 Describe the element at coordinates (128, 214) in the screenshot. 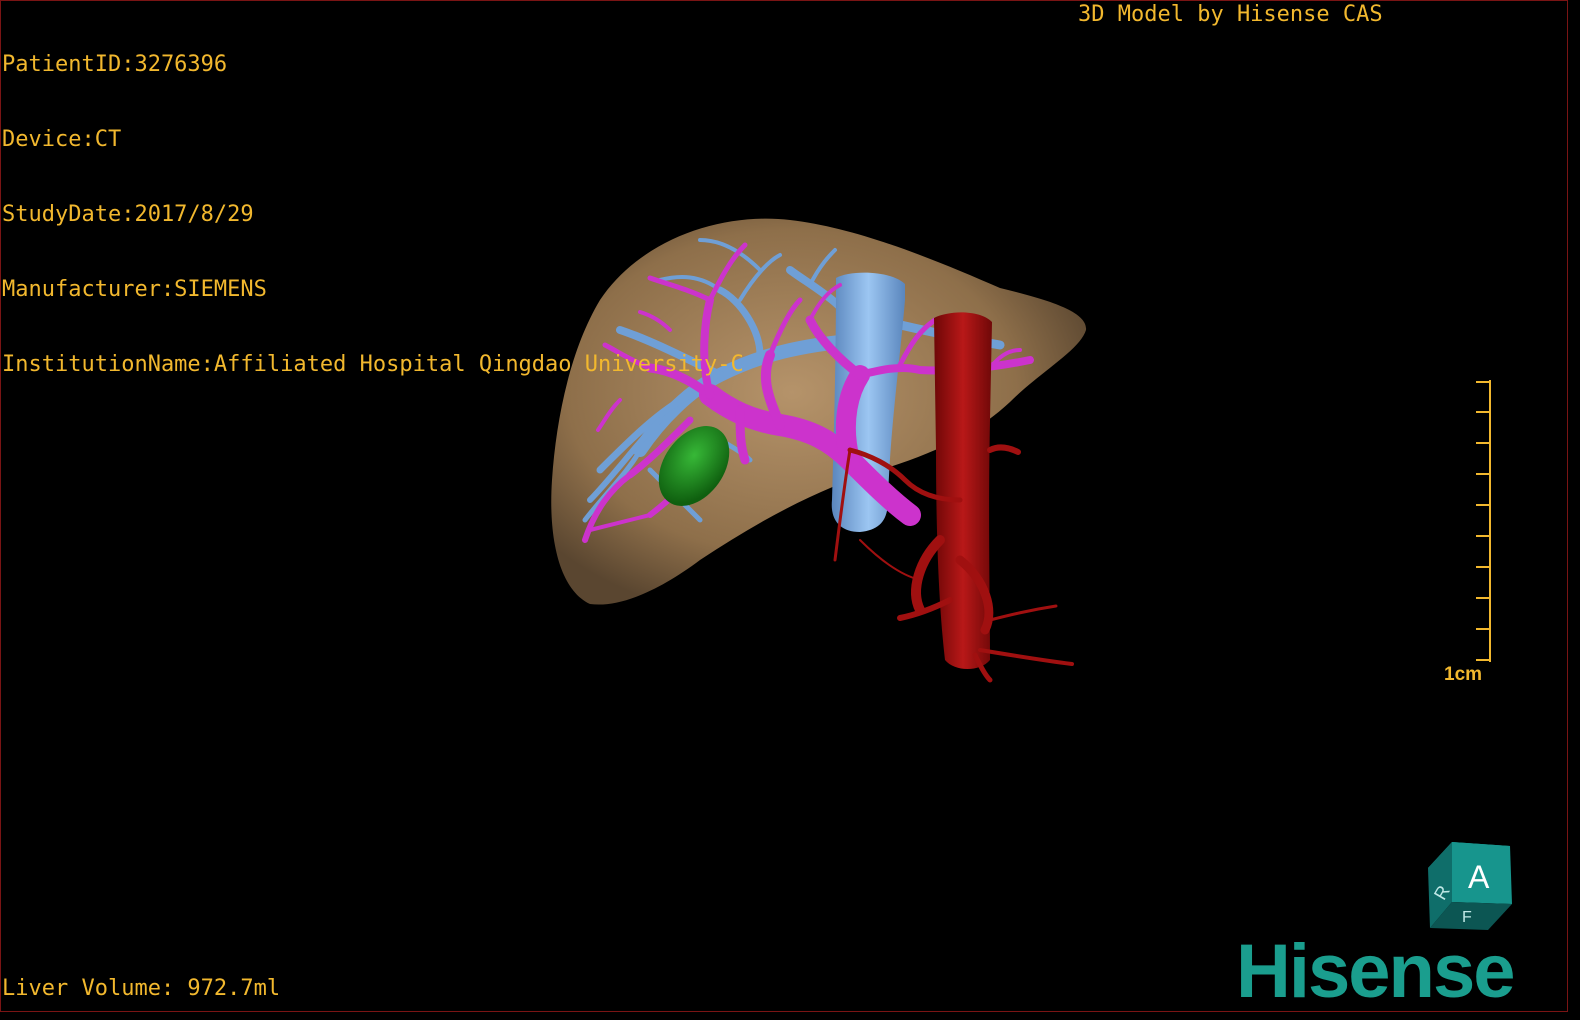

I see `study-date: StudyDate:2017/8/29` at that location.